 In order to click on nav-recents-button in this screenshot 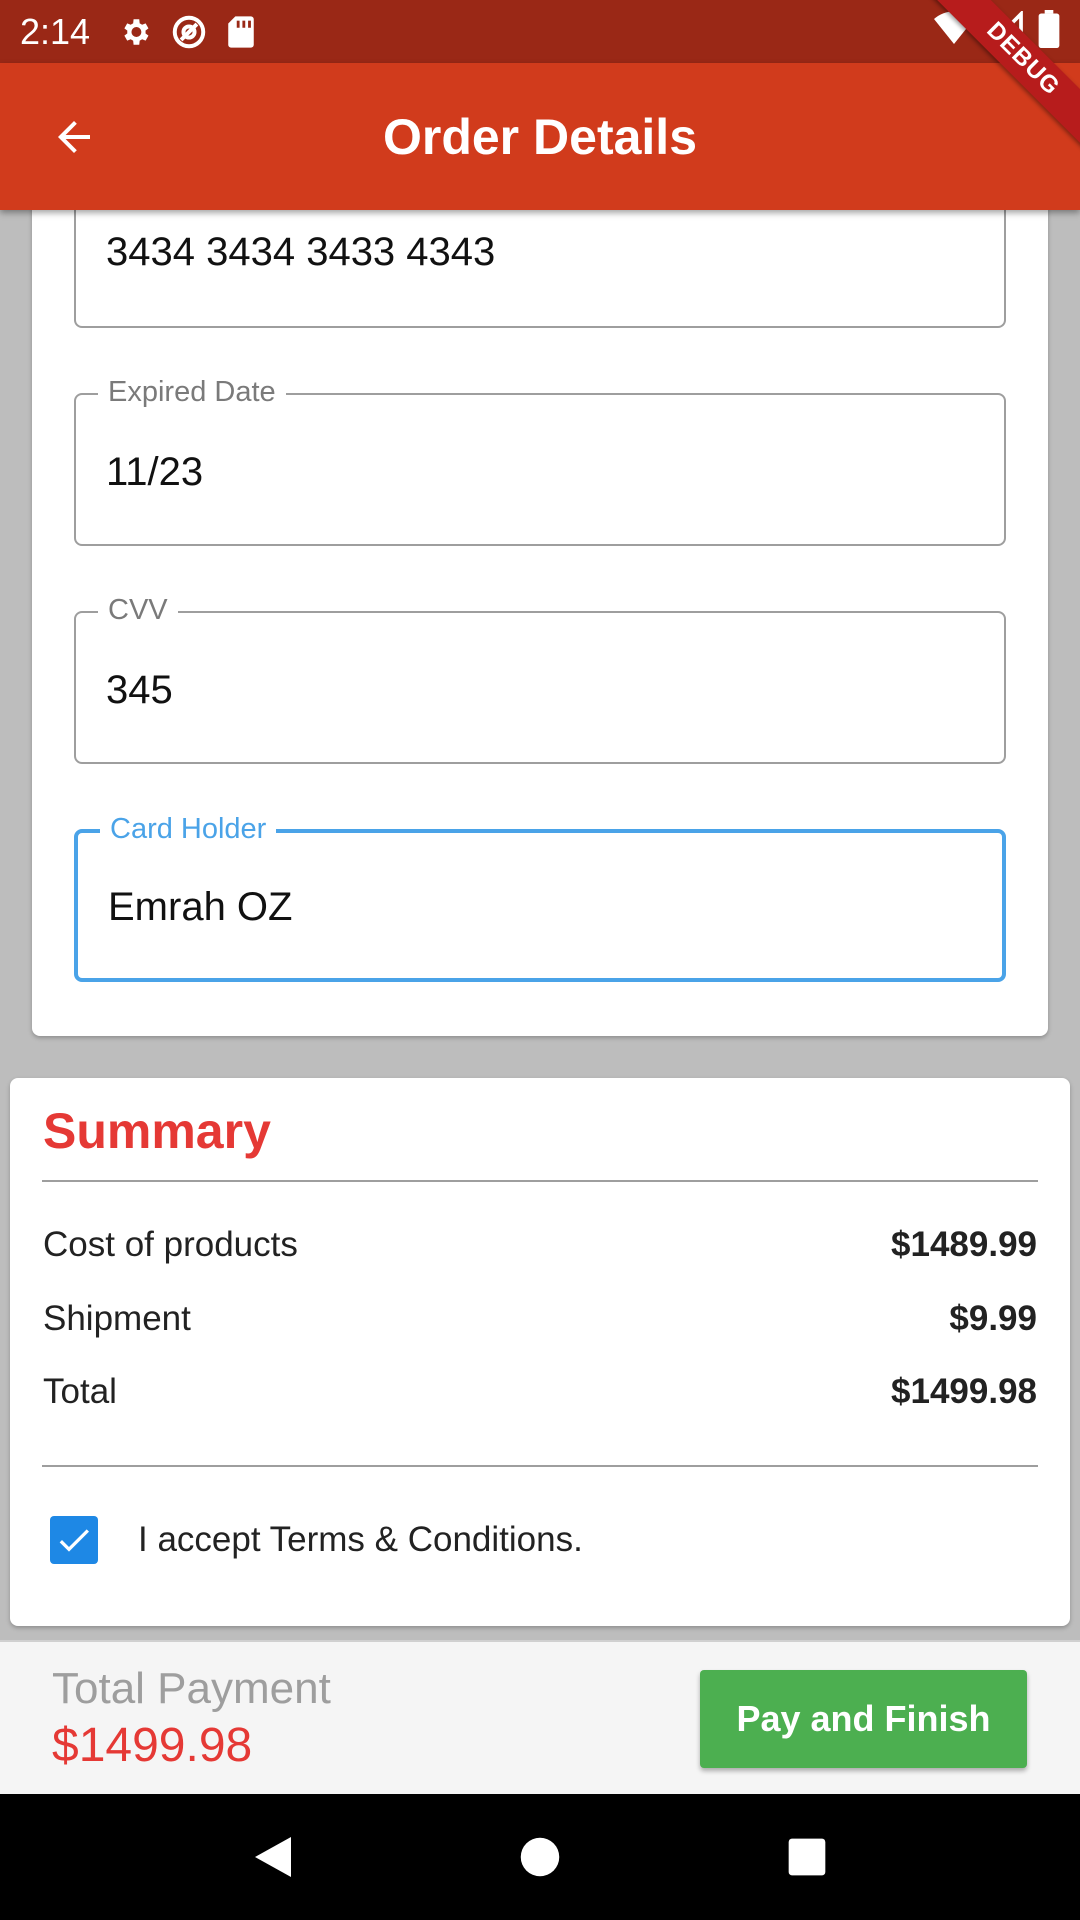, I will do `click(807, 1857)`.